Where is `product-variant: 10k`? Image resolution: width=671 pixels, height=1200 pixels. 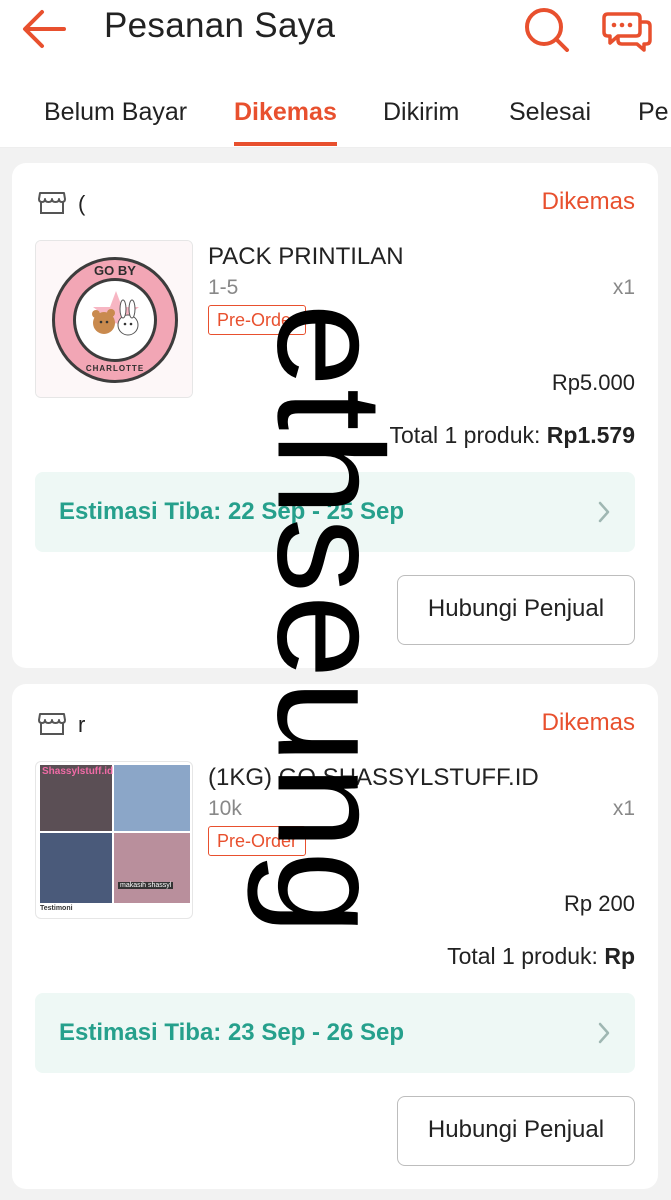 product-variant: 10k is located at coordinates (225, 808).